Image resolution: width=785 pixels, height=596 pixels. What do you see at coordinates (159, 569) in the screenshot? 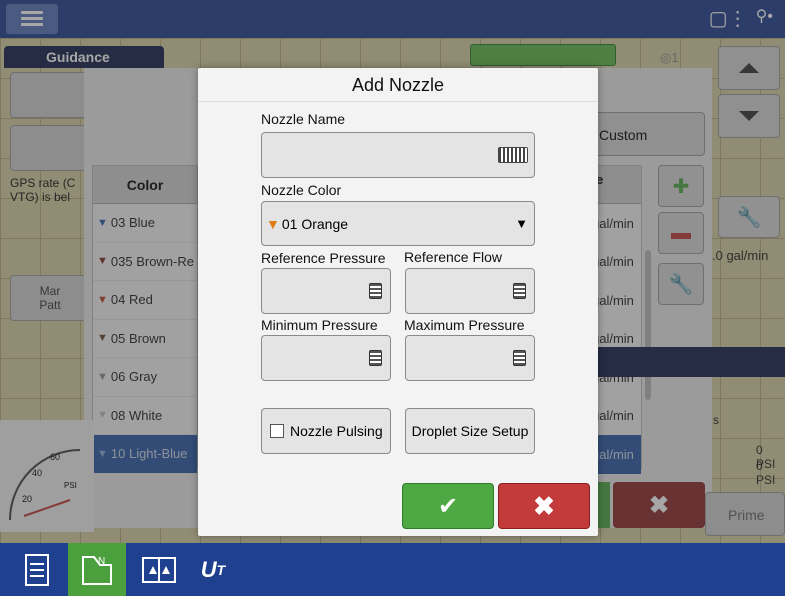
I see `split-view-icon` at bounding box center [159, 569].